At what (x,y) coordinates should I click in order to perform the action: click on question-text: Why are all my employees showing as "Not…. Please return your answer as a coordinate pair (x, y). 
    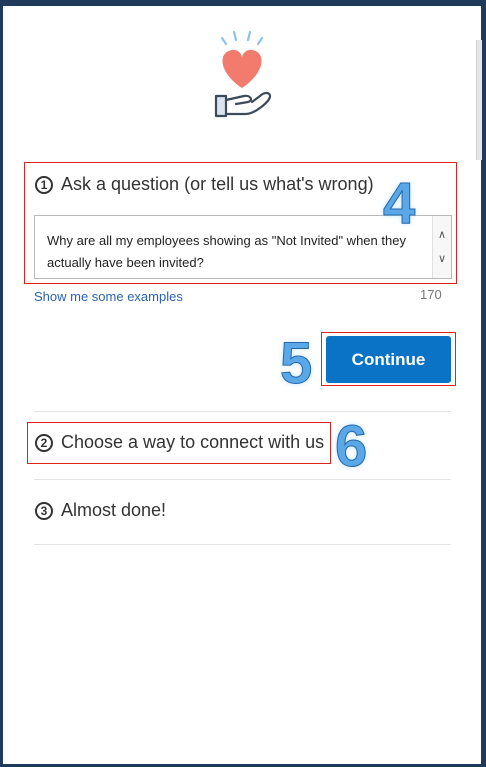
    Looking at the image, I should click on (232, 252).